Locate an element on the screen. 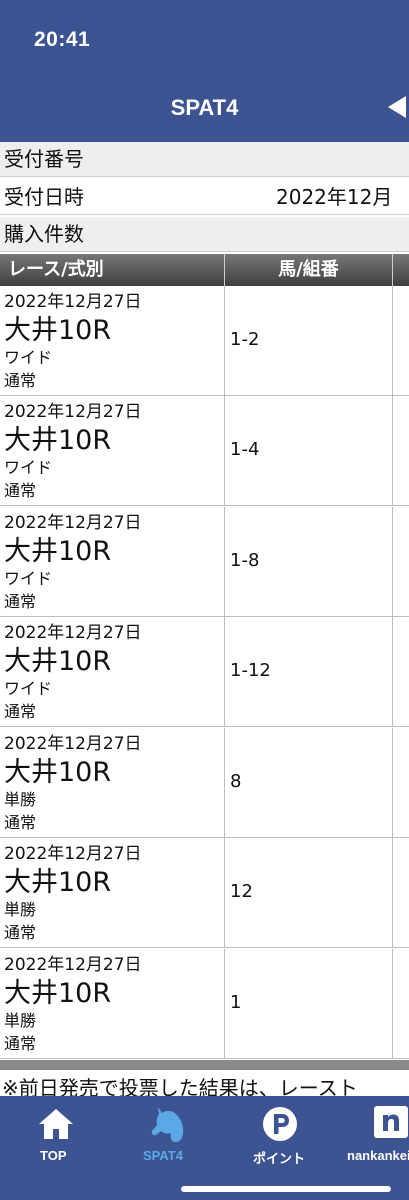 The height and width of the screenshot is (1200, 409). horse-combination: 1-4 is located at coordinates (245, 449).